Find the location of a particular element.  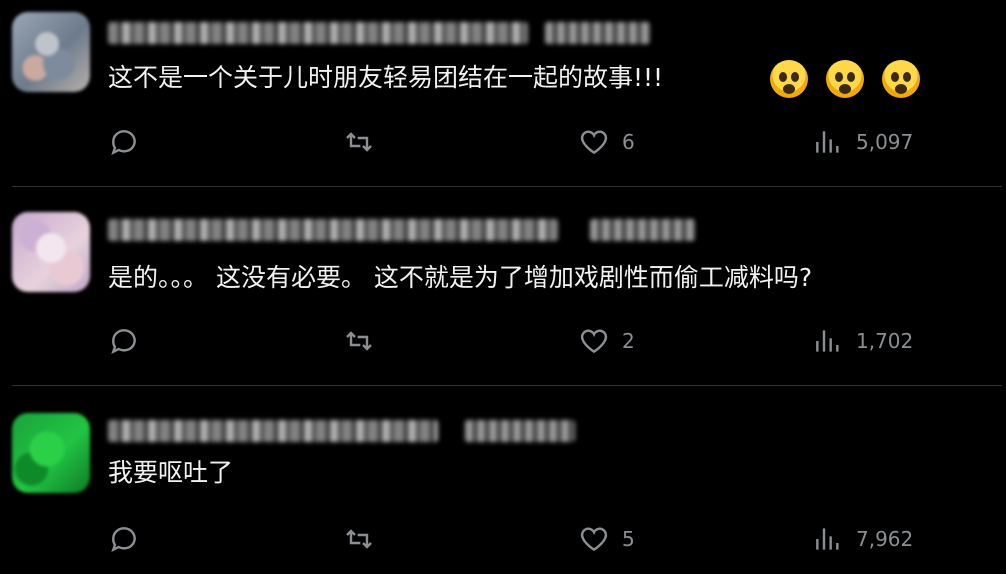

like-button: 5 is located at coordinates (606, 539).